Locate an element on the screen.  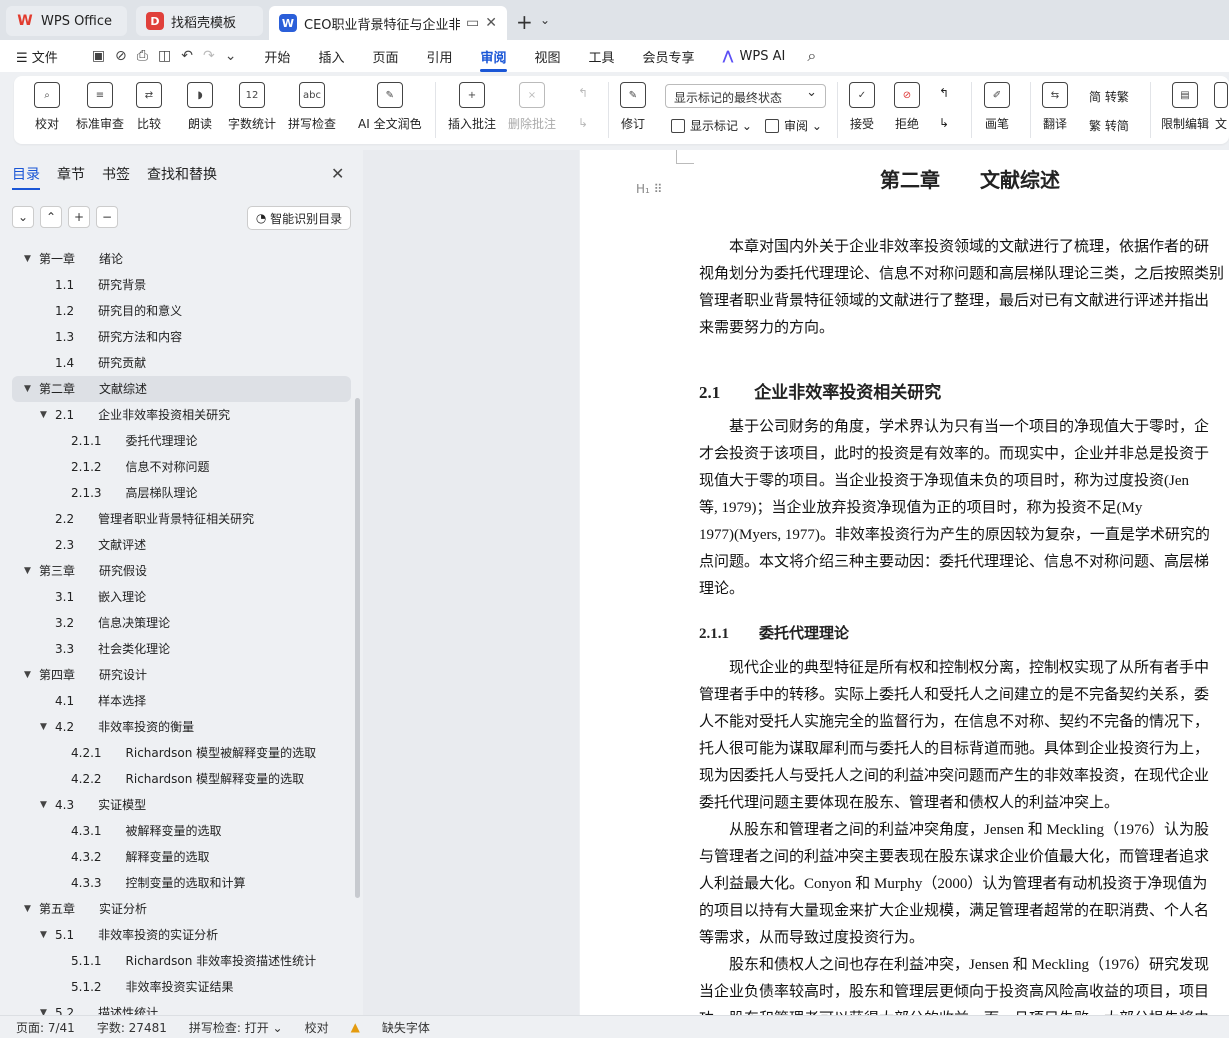
wps-ai-button: ⋀ WPS AI is located at coordinates (754, 56).